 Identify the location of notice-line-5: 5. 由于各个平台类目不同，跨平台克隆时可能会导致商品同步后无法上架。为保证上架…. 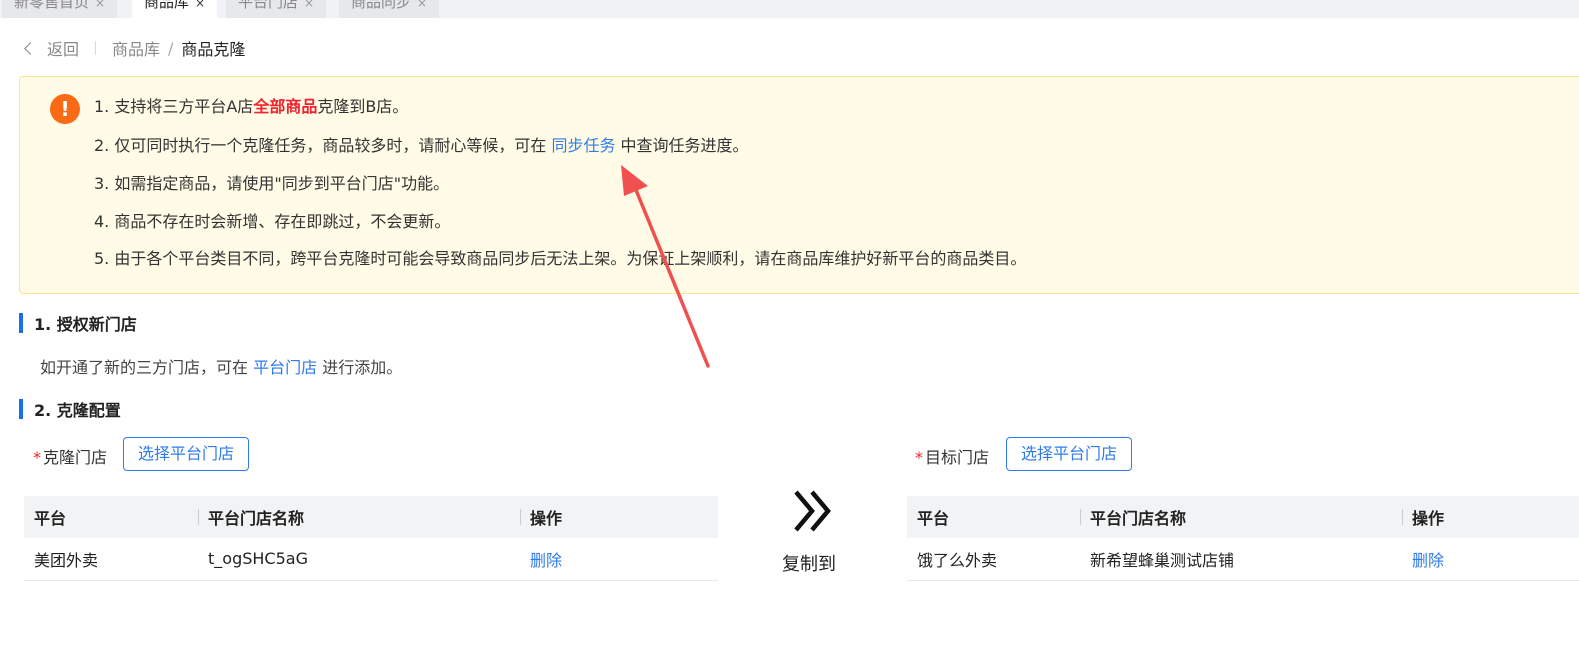
(560, 258).